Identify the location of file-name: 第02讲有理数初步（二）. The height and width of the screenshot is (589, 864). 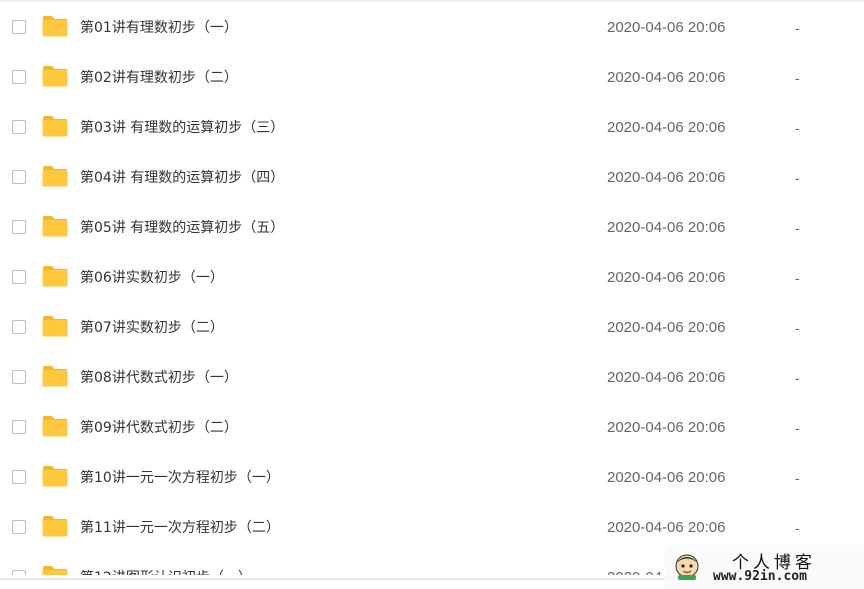
(159, 78).